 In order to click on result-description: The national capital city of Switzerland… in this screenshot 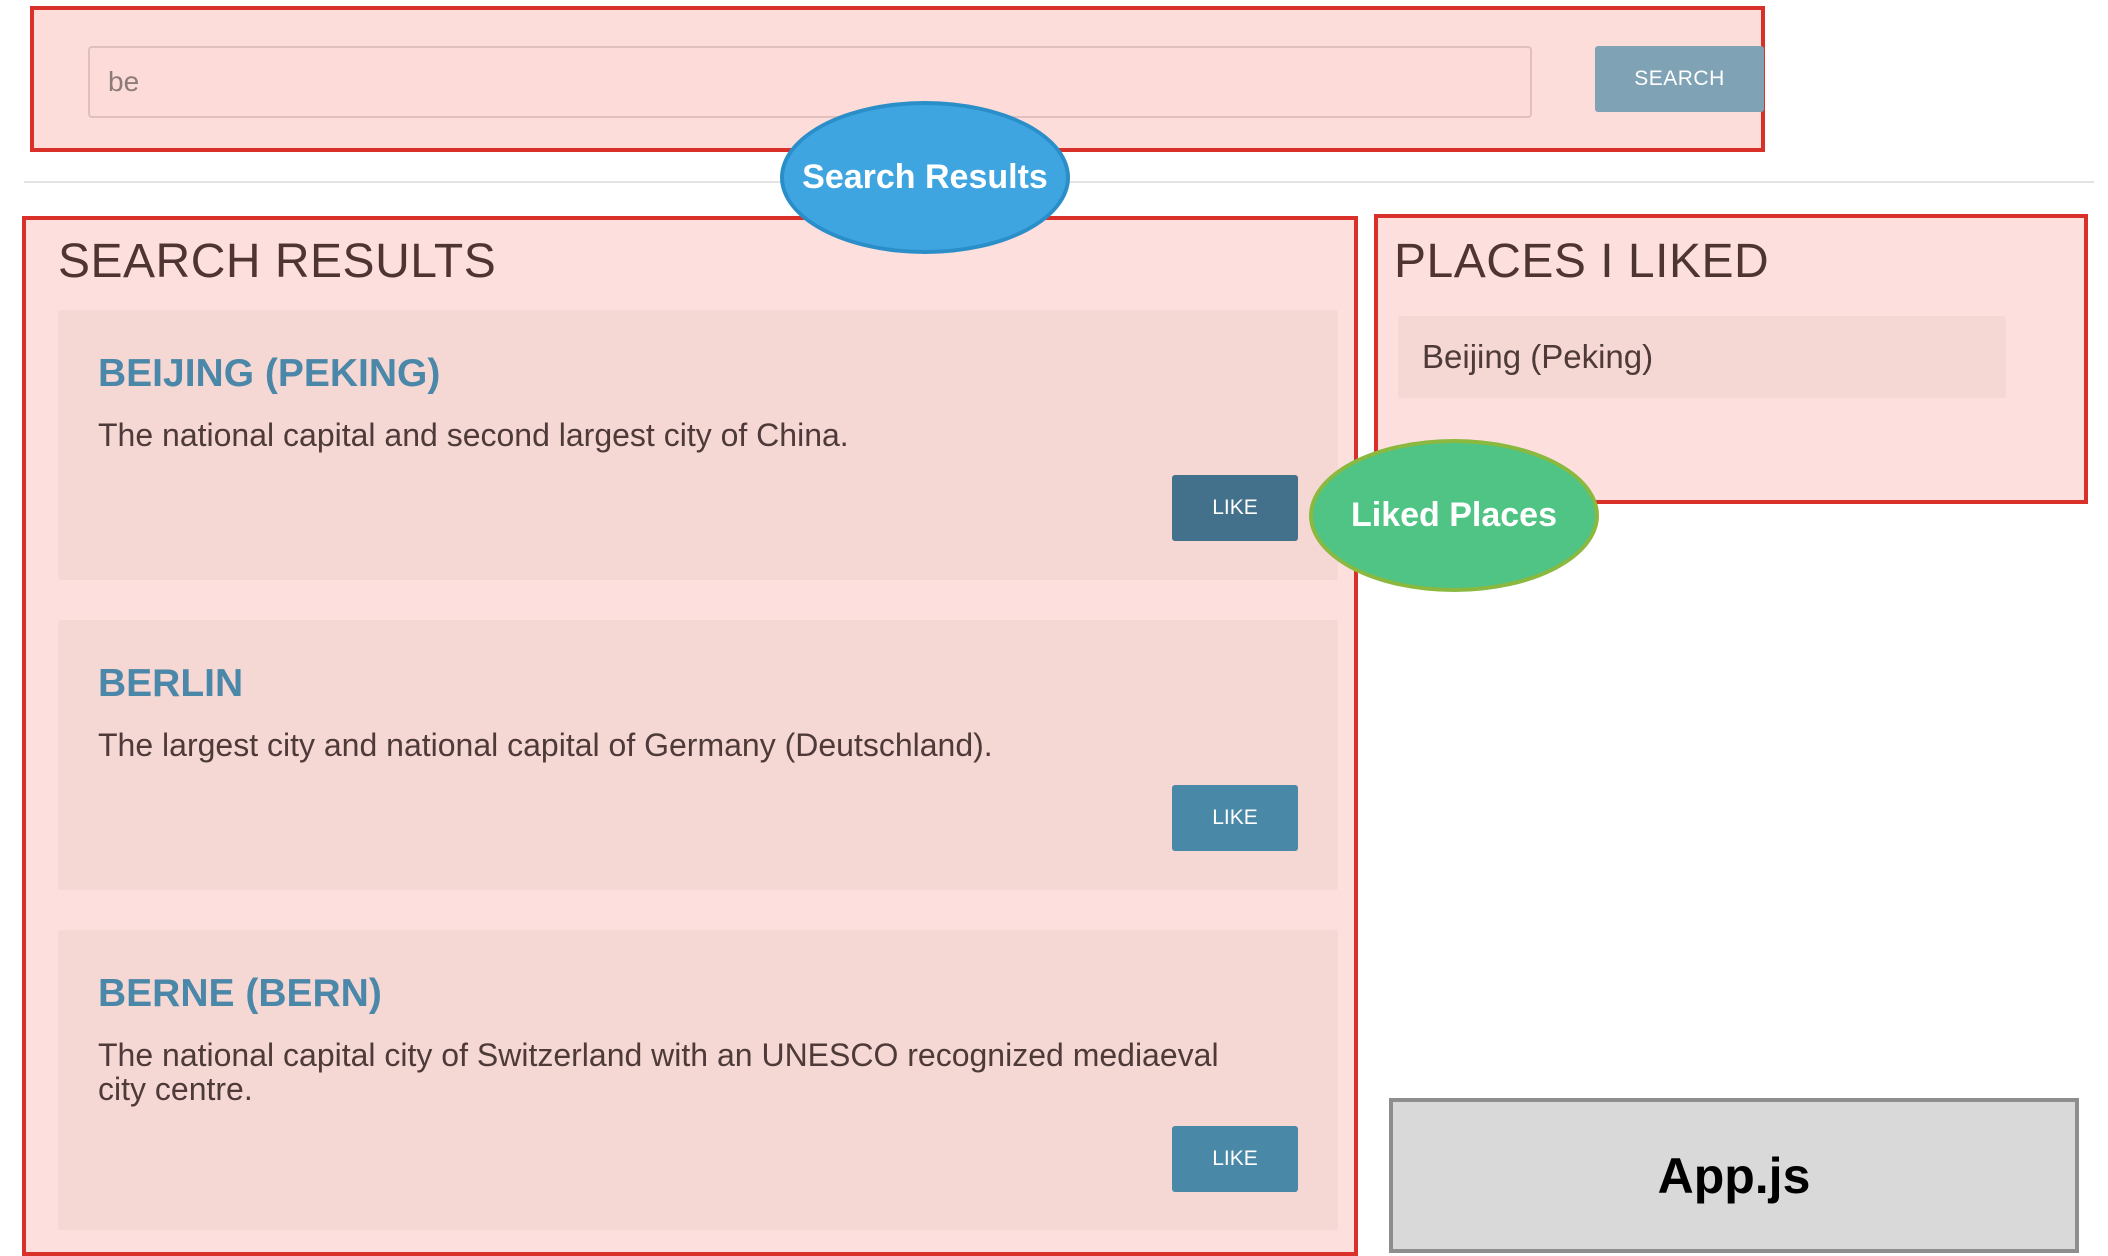, I will do `click(658, 1072)`.